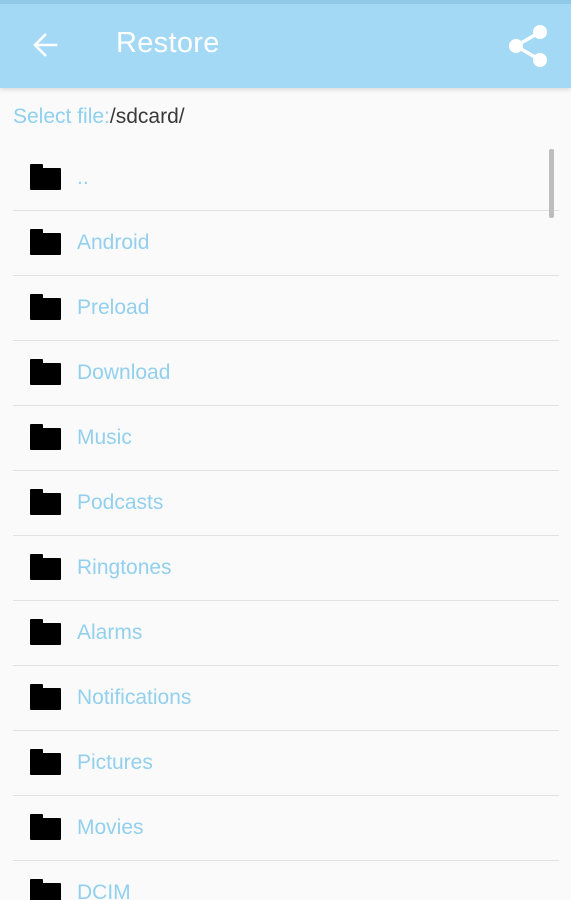 This screenshot has width=571, height=900. What do you see at coordinates (286, 373) in the screenshot?
I see `folder-row: Download` at bounding box center [286, 373].